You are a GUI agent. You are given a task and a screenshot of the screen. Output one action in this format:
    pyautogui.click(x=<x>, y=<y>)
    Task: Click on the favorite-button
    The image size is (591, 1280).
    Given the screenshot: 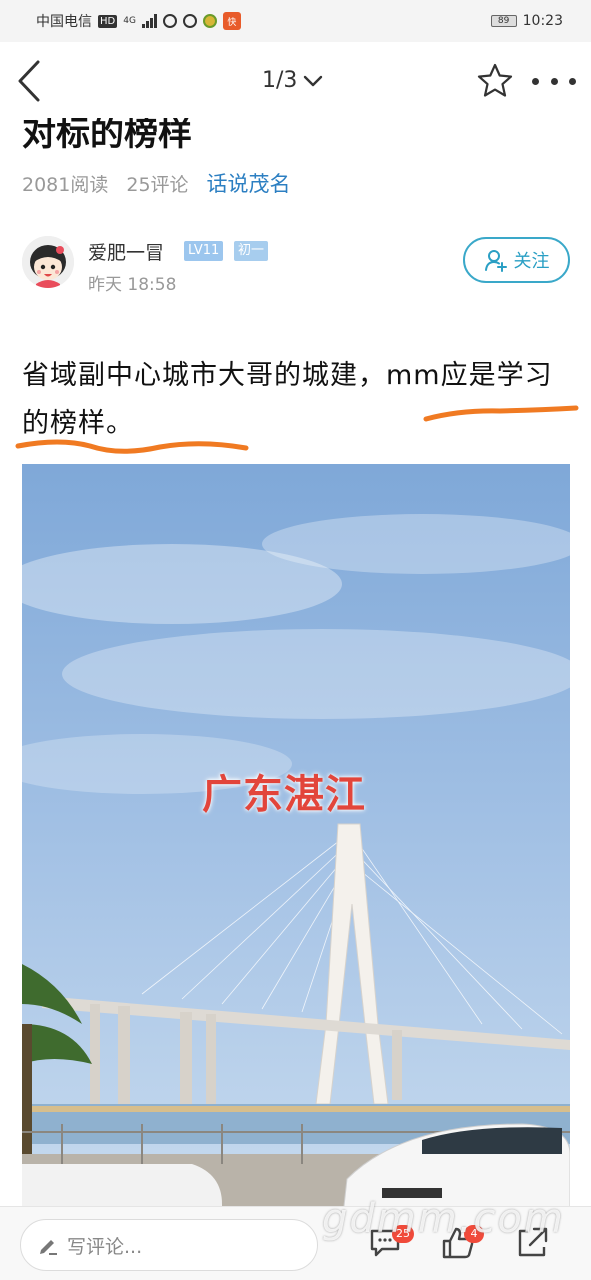 What is the action you would take?
    pyautogui.click(x=495, y=81)
    